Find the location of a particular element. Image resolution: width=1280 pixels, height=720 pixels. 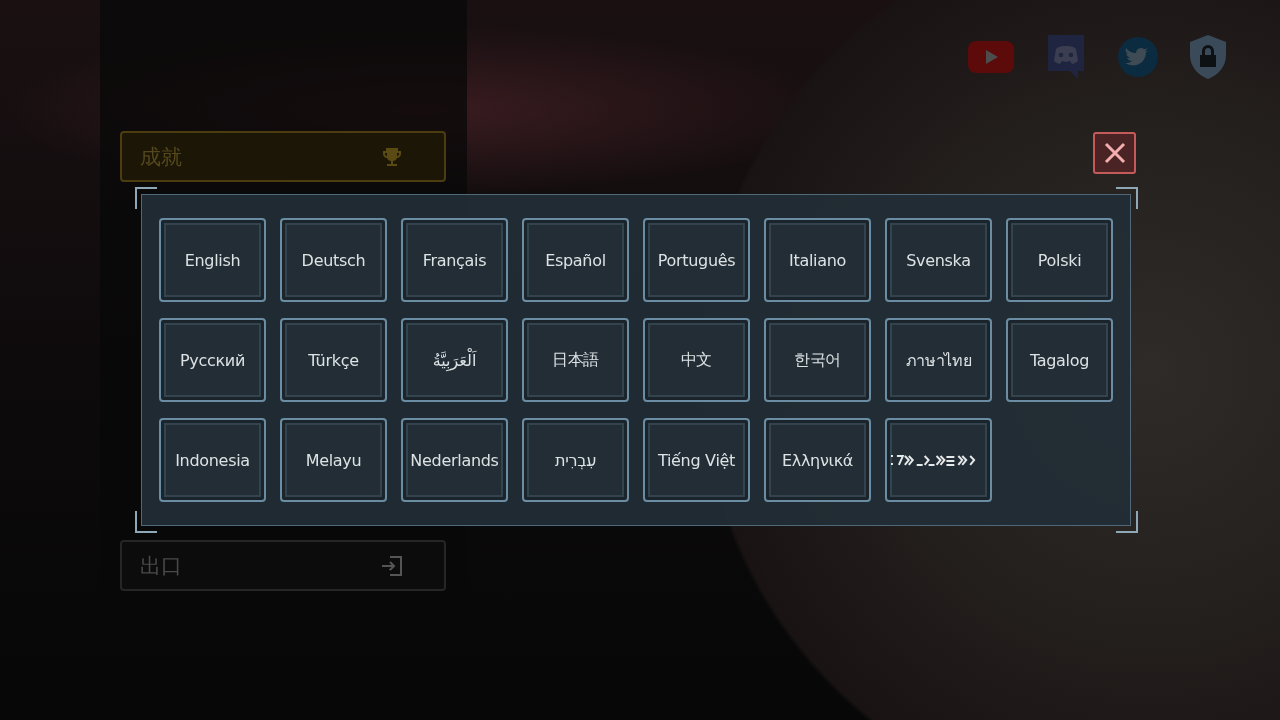

language-button: English is located at coordinates (212, 260).